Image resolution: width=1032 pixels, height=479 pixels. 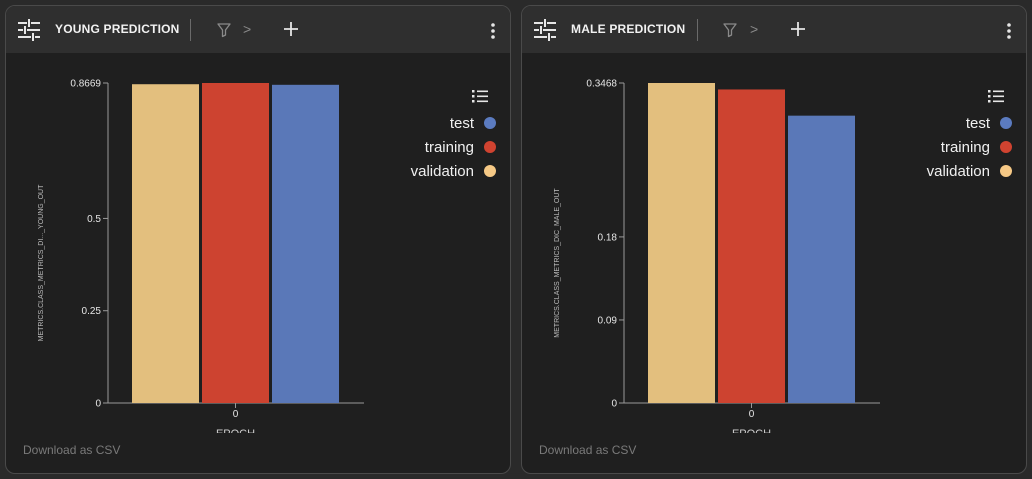 I want to click on panel-header: MALE PREDICTION >, so click(x=774, y=29).